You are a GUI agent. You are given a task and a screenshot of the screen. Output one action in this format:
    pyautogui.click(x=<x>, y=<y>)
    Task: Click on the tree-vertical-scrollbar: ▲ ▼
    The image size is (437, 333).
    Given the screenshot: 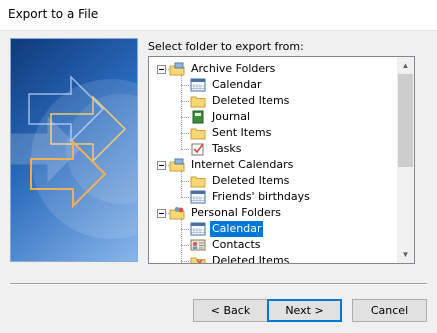 What is the action you would take?
    pyautogui.click(x=405, y=160)
    